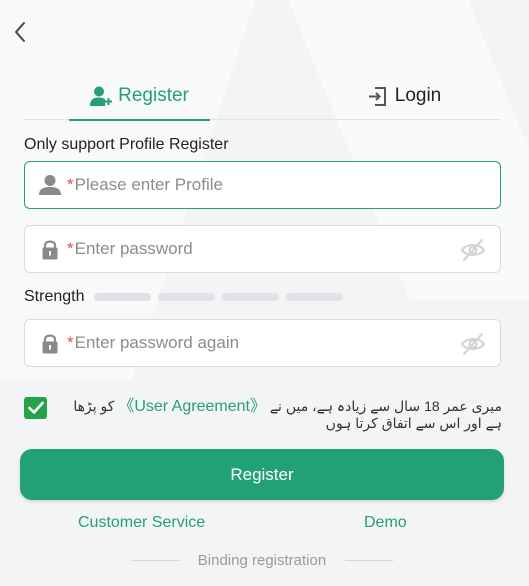  Describe the element at coordinates (262, 96) in the screenshot. I see `auth-tabs: Register Login` at that location.